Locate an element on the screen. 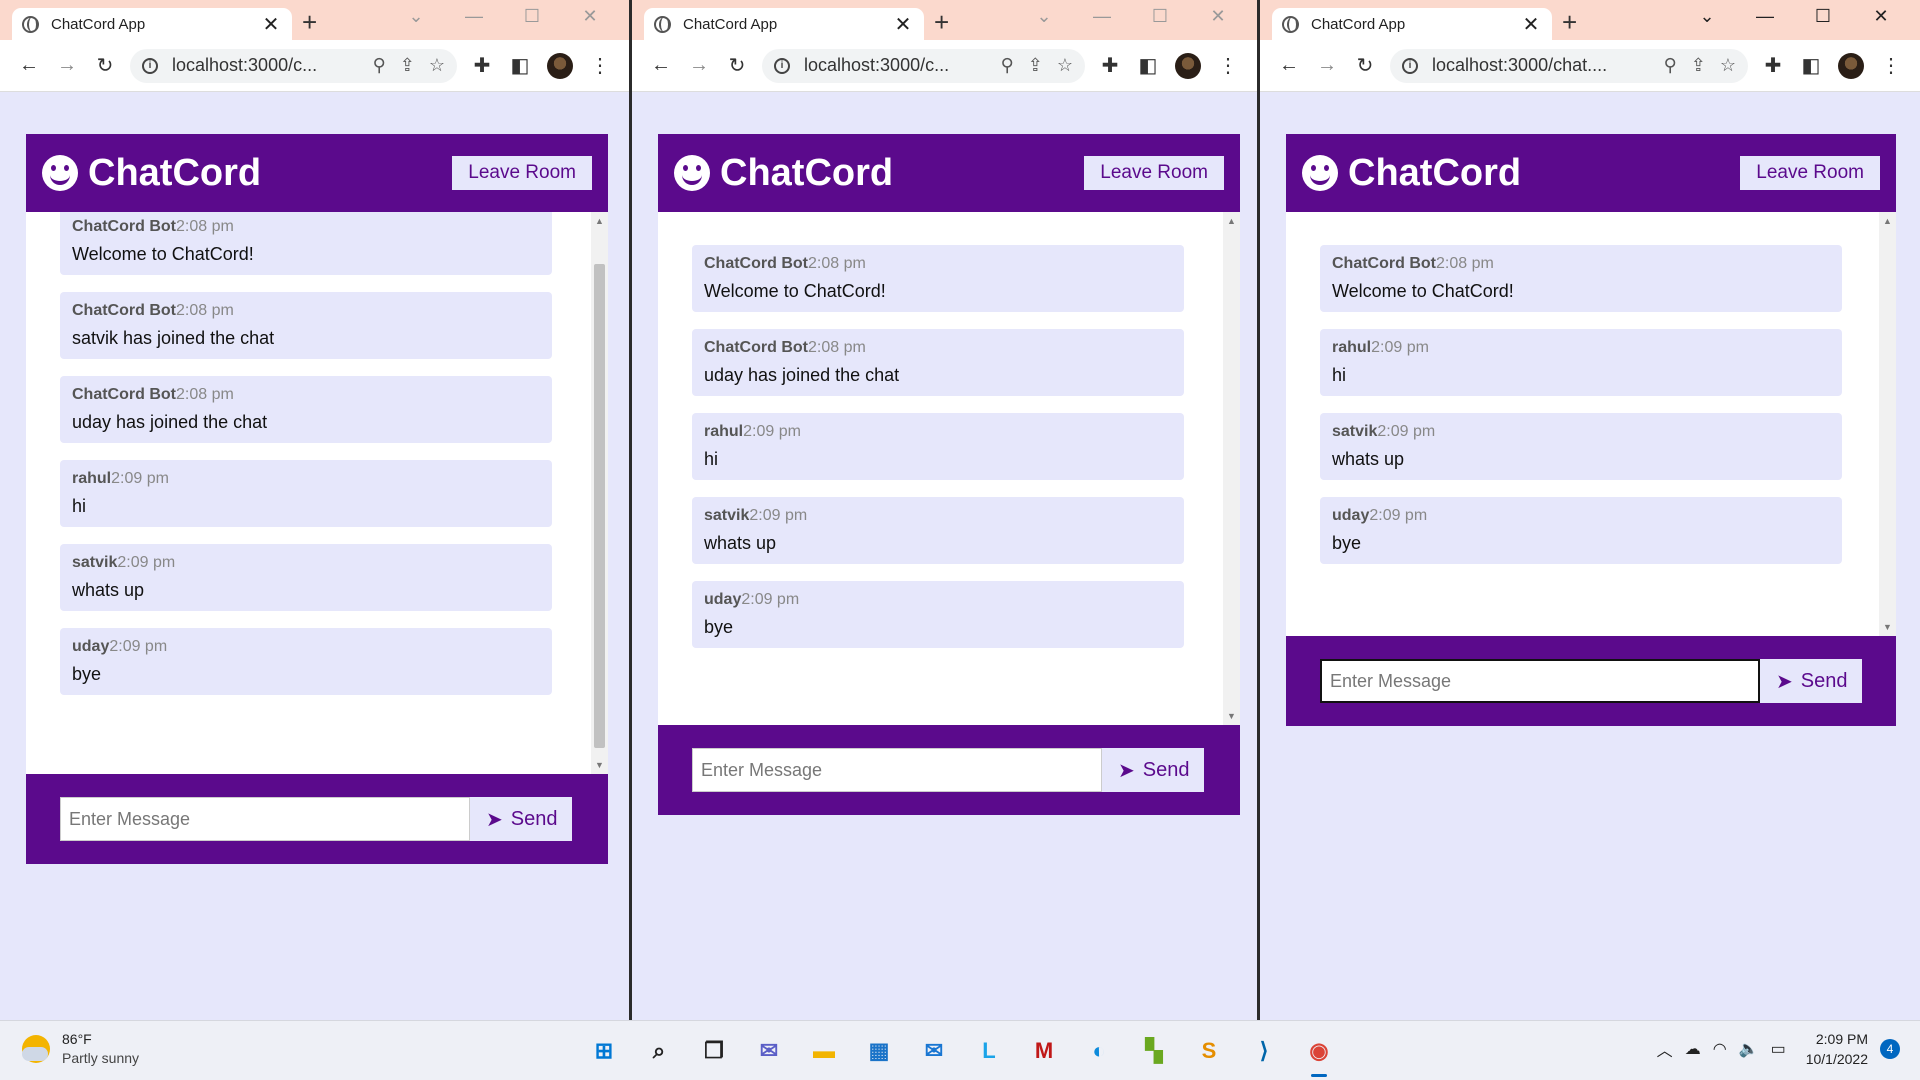 Image resolution: width=1920 pixels, height=1080 pixels. chrome-icon: ◉ is located at coordinates (1319, 1055).